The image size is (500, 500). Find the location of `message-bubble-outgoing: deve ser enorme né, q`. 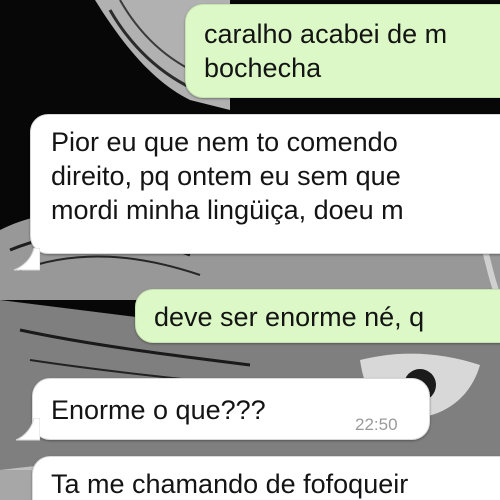

message-bubble-outgoing: deve ser enorme né, q is located at coordinates (317, 316).